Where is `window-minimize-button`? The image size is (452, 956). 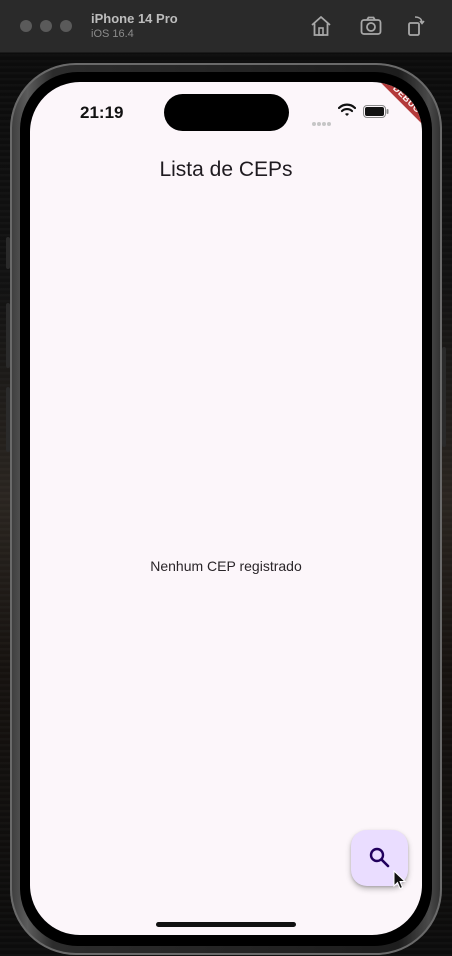 window-minimize-button is located at coordinates (46, 26).